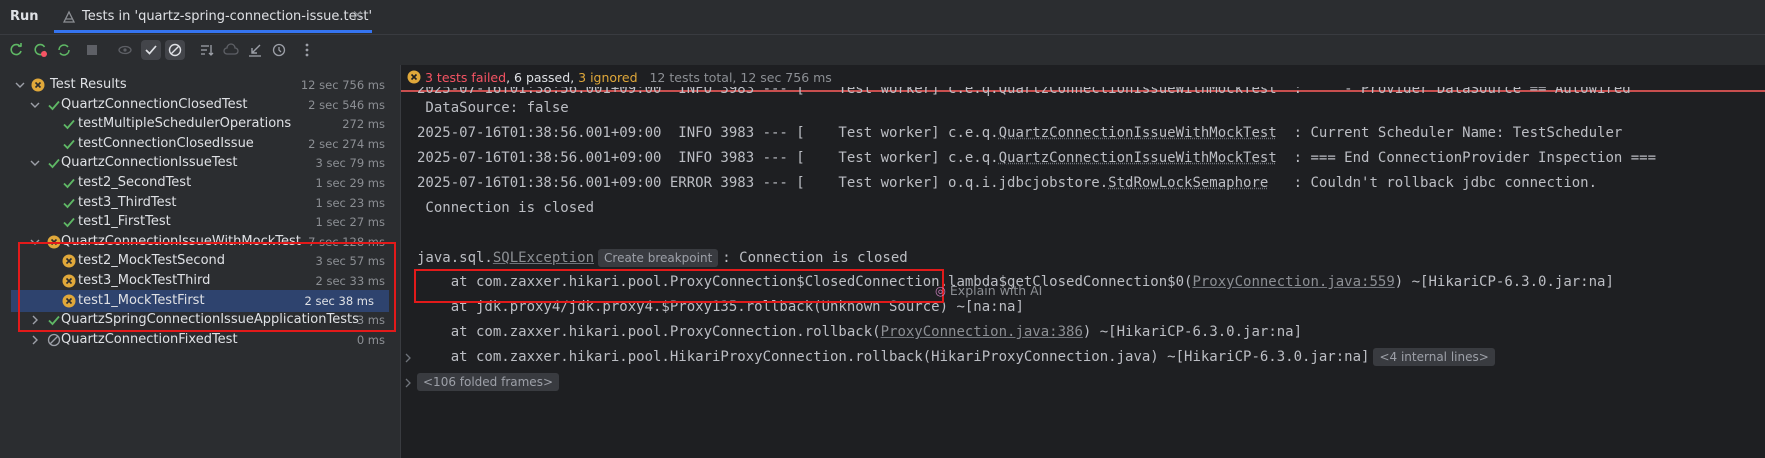 Image resolution: width=1765 pixels, height=458 pixels. What do you see at coordinates (127, 202) in the screenshot?
I see `tree-node-label: test3_ThirdTest` at bounding box center [127, 202].